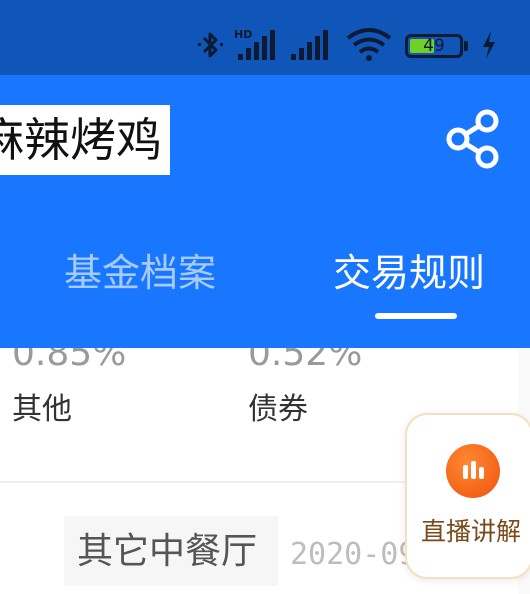 The height and width of the screenshot is (594, 530). I want to click on battery-level: 49, so click(434, 46).